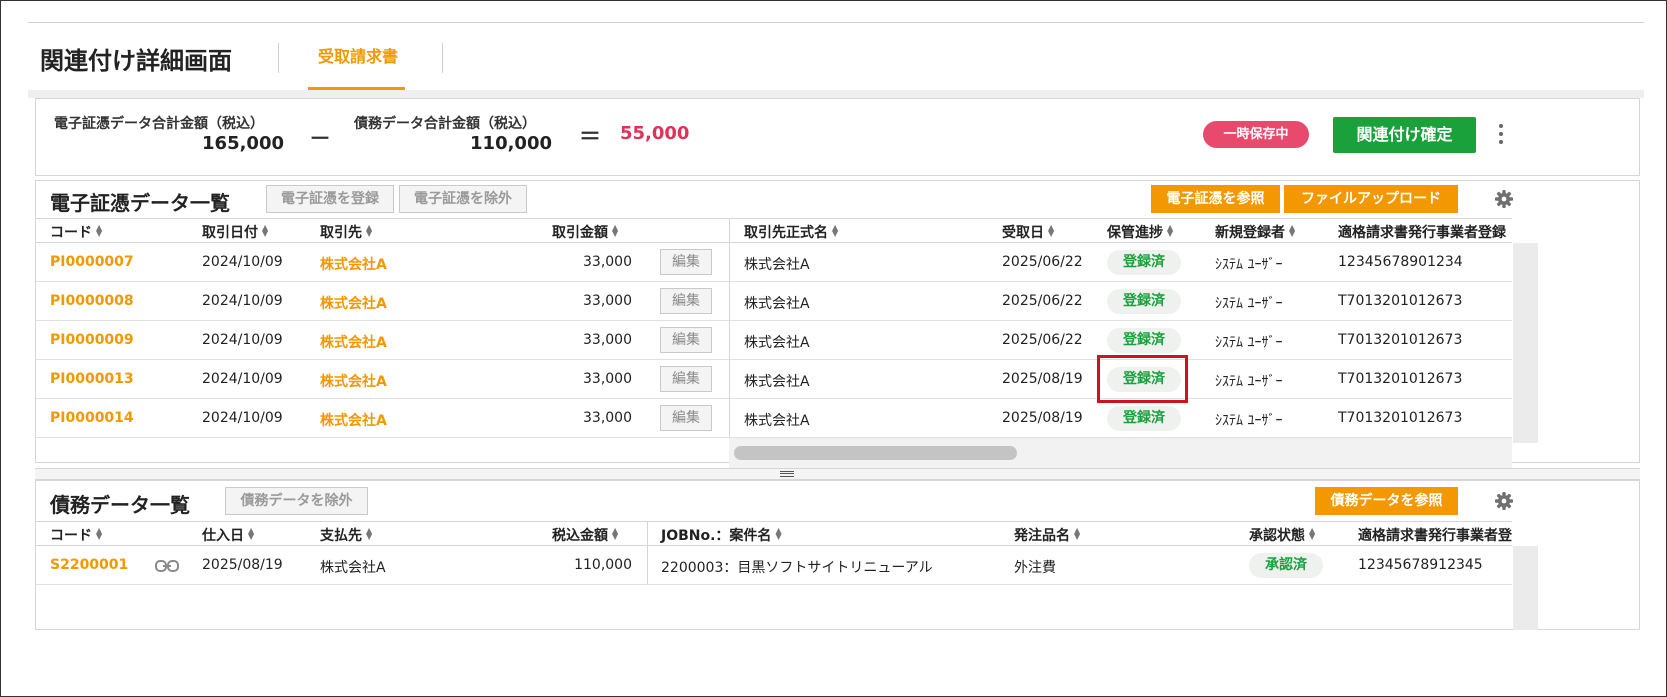 The width and height of the screenshot is (1667, 697). Describe the element at coordinates (787, 474) in the screenshot. I see `drag-handle-icon` at that location.